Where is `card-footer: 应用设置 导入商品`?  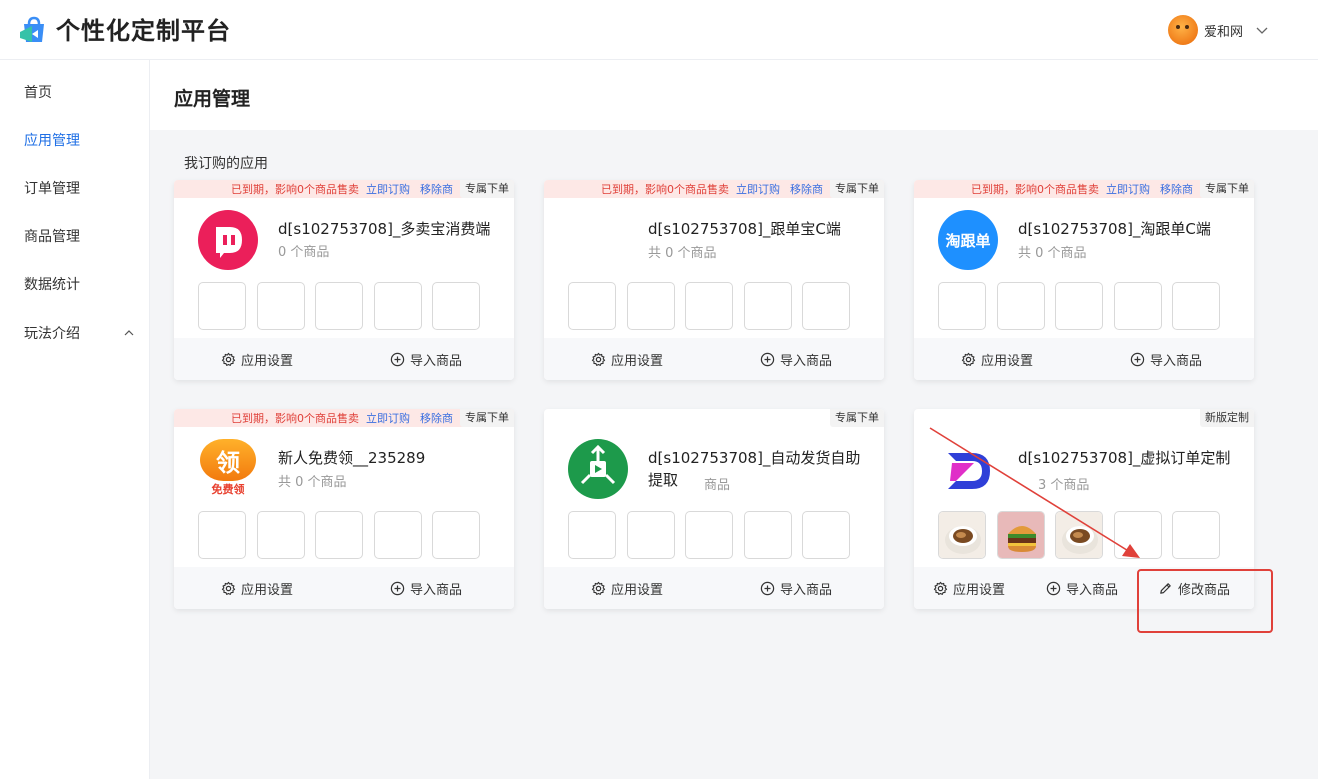
card-footer: 应用设置 导入商品 is located at coordinates (1084, 359).